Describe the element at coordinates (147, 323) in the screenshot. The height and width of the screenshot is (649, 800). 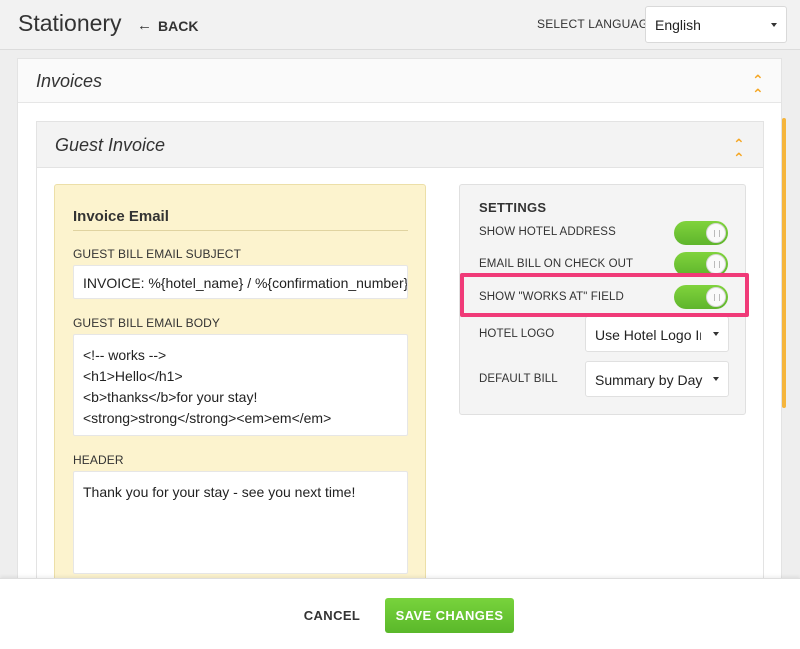
I see `body-label: GUEST BILL EMAIL BODY` at that location.